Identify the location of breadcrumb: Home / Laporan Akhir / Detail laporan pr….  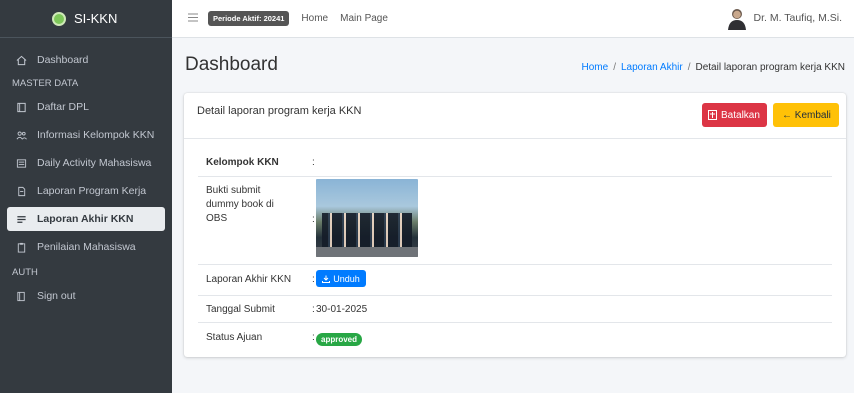
(713, 67).